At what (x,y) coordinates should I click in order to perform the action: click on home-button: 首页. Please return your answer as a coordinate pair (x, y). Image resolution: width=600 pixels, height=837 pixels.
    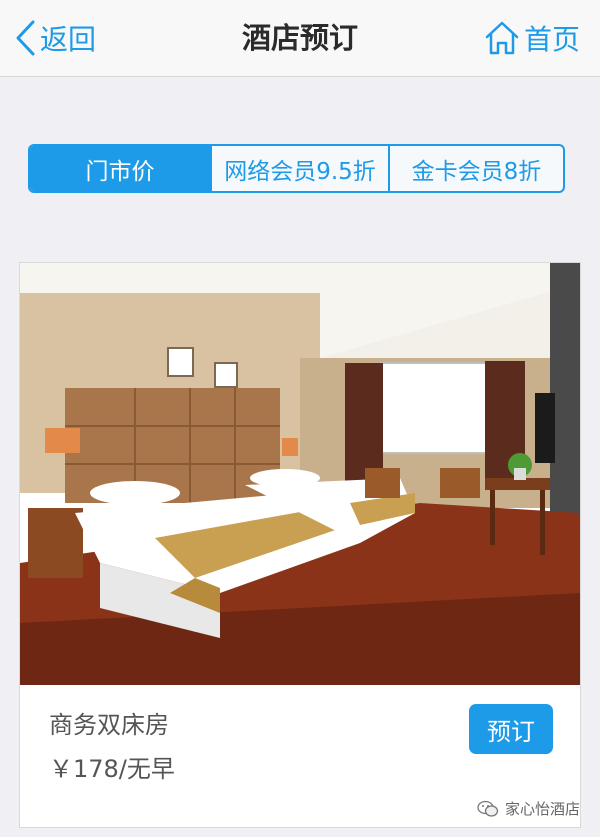
    Looking at the image, I should click on (532, 38).